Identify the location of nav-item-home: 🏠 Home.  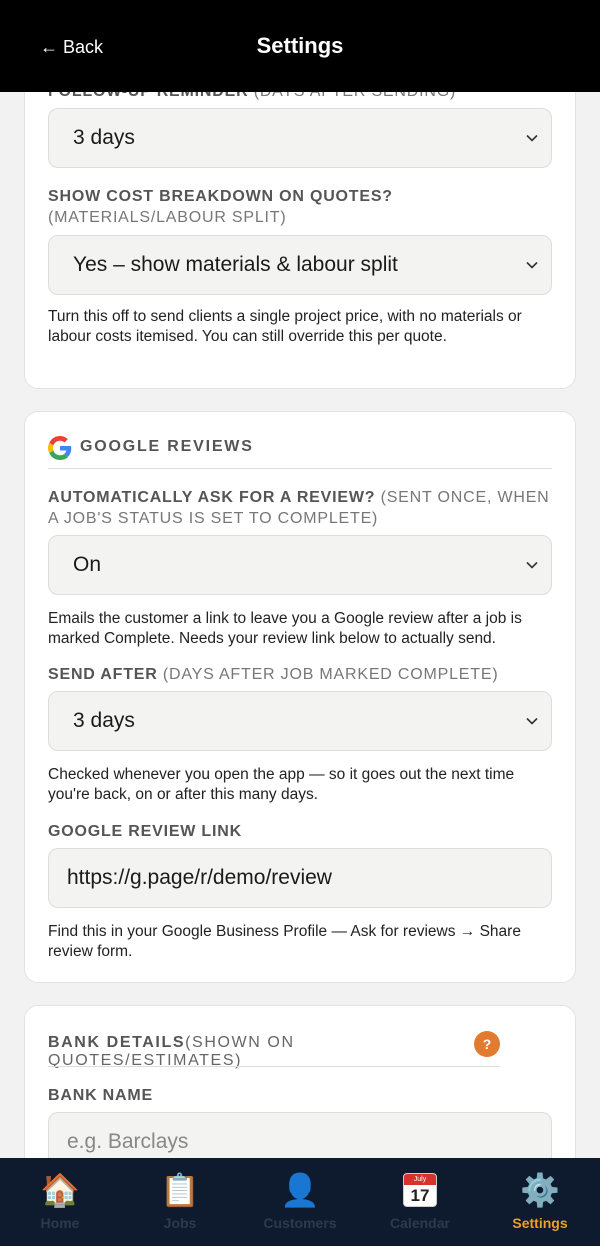
(60, 1202).